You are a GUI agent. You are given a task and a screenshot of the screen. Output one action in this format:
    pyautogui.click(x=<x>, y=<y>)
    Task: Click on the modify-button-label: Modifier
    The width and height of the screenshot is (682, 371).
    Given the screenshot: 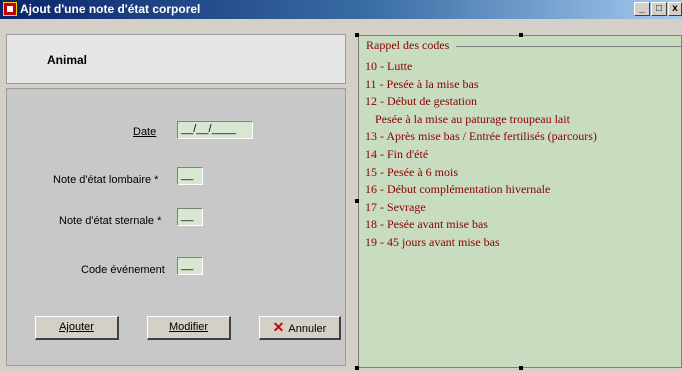 What is the action you would take?
    pyautogui.click(x=188, y=327)
    